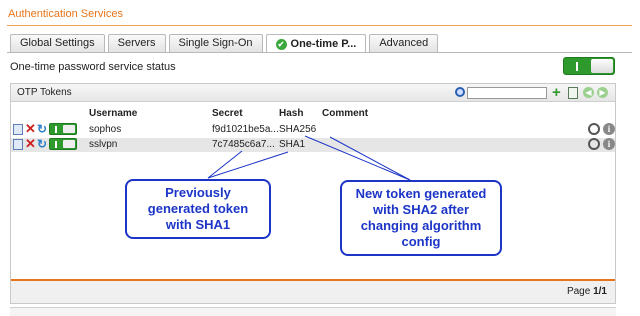 This screenshot has height=316, width=640. What do you see at coordinates (198, 209) in the screenshot?
I see `callout-previous-token: Previously generated token with SHA1` at bounding box center [198, 209].